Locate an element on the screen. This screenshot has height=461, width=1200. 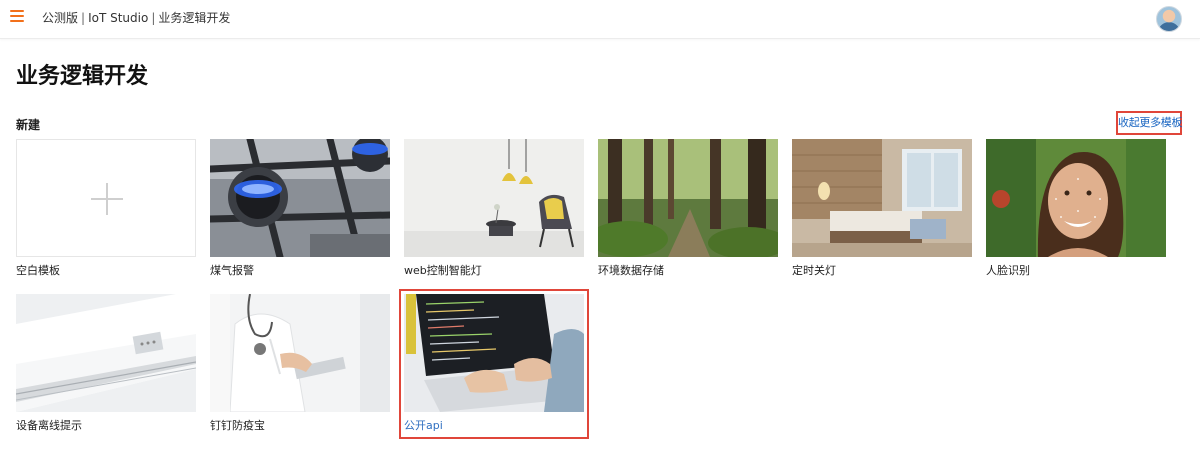
template-card-dingtalk-epidemic: 钉钉防疫宝 is located at coordinates (300, 364).